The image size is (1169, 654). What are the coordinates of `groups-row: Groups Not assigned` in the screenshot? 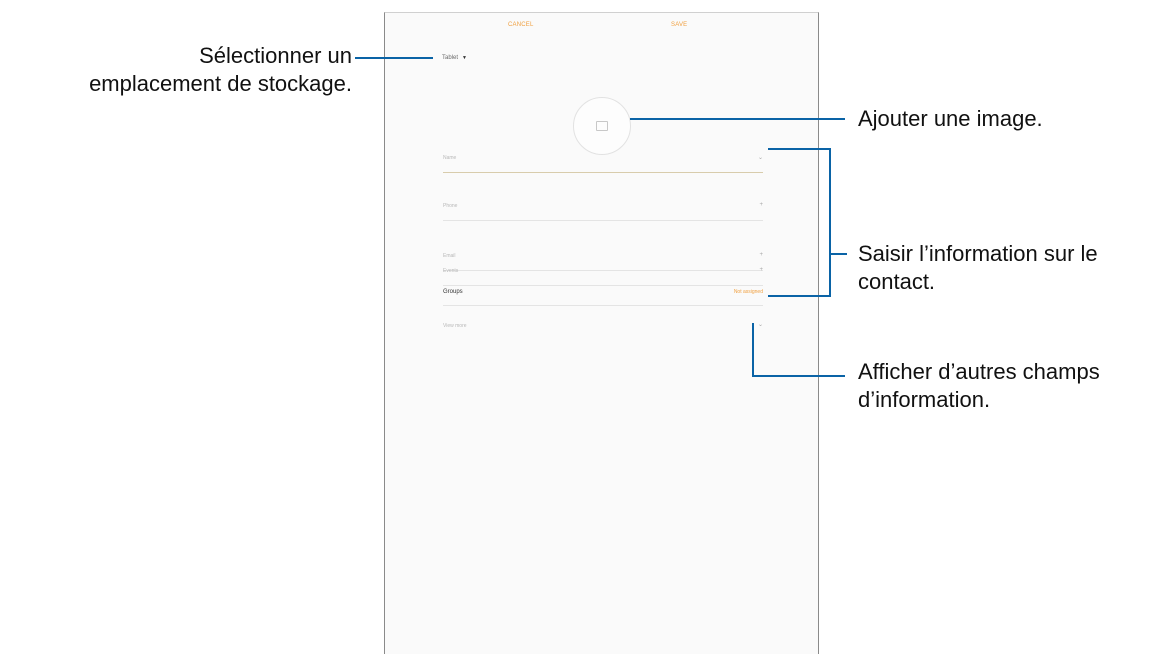 It's located at (603, 296).